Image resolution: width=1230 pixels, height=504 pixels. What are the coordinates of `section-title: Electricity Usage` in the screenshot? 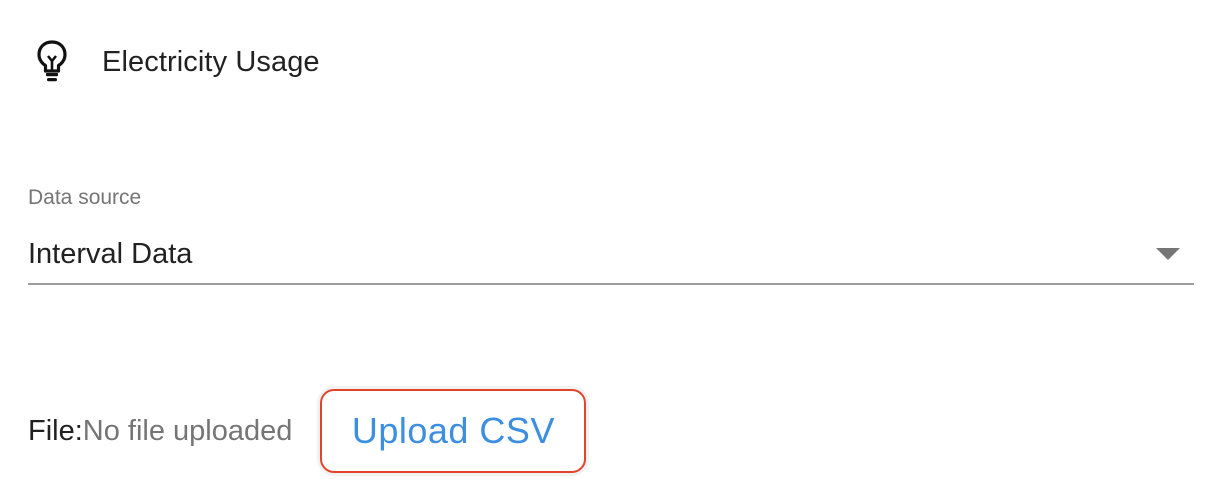 It's located at (211, 61).